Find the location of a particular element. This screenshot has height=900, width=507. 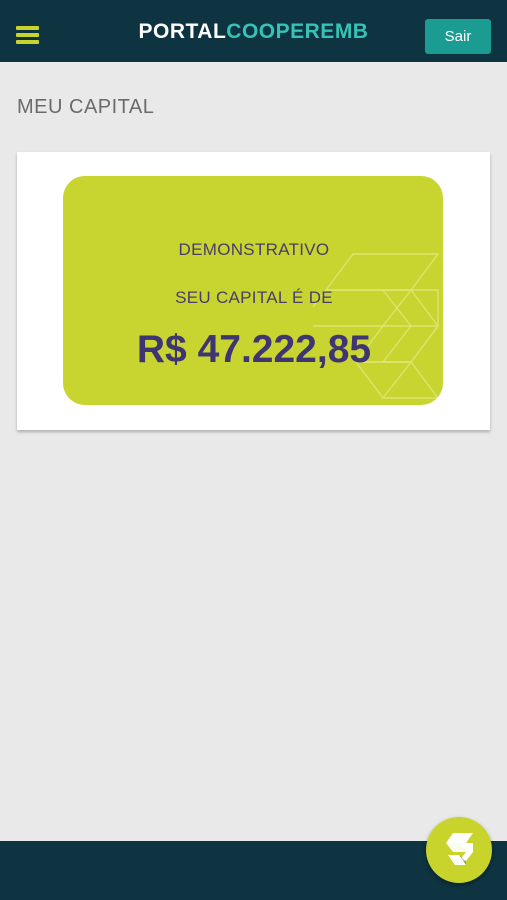

brand-title-portal: PORTAL is located at coordinates (182, 31).